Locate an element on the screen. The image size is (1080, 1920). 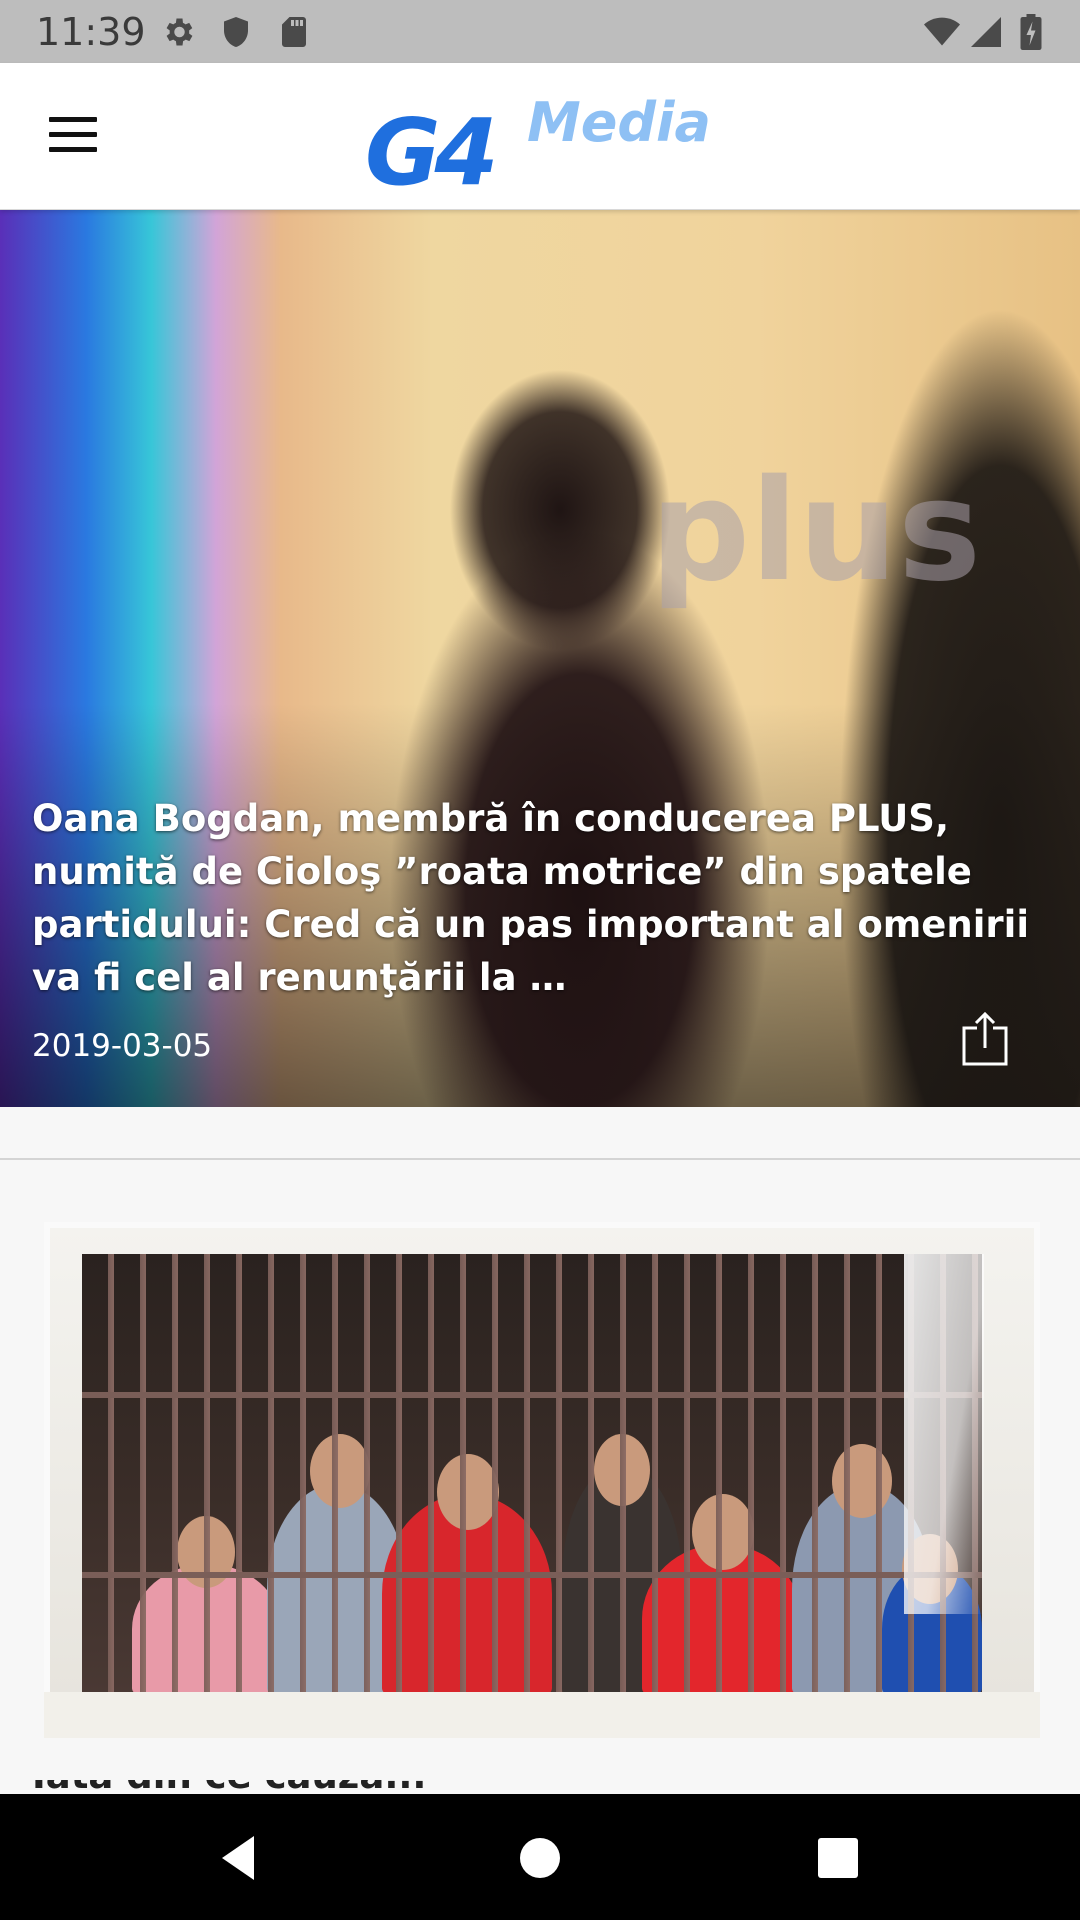
section-divider is located at coordinates (540, 1159).